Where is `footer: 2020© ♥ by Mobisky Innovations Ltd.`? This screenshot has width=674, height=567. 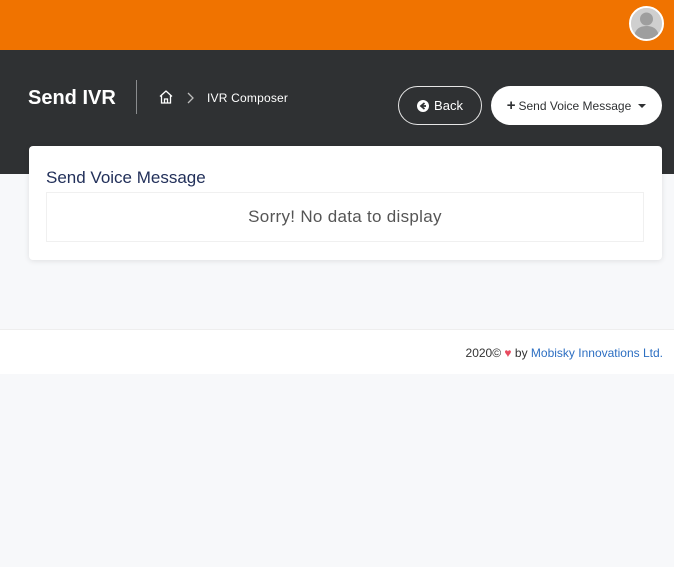 footer: 2020© ♥ by Mobisky Innovations Ltd. is located at coordinates (337, 351).